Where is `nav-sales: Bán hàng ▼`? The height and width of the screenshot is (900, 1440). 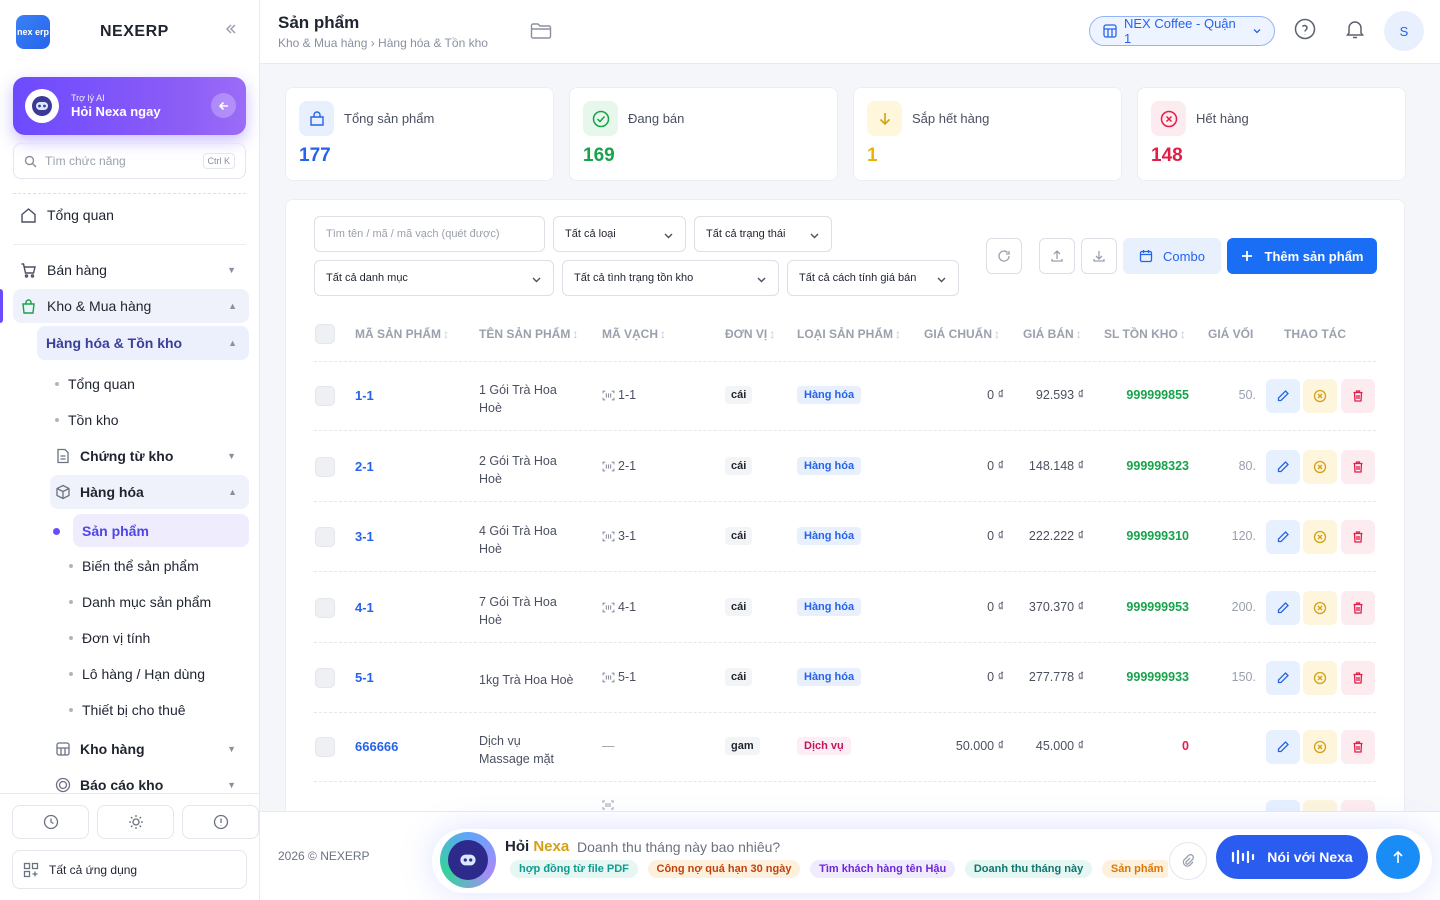 nav-sales: Bán hàng ▼ is located at coordinates (134, 270).